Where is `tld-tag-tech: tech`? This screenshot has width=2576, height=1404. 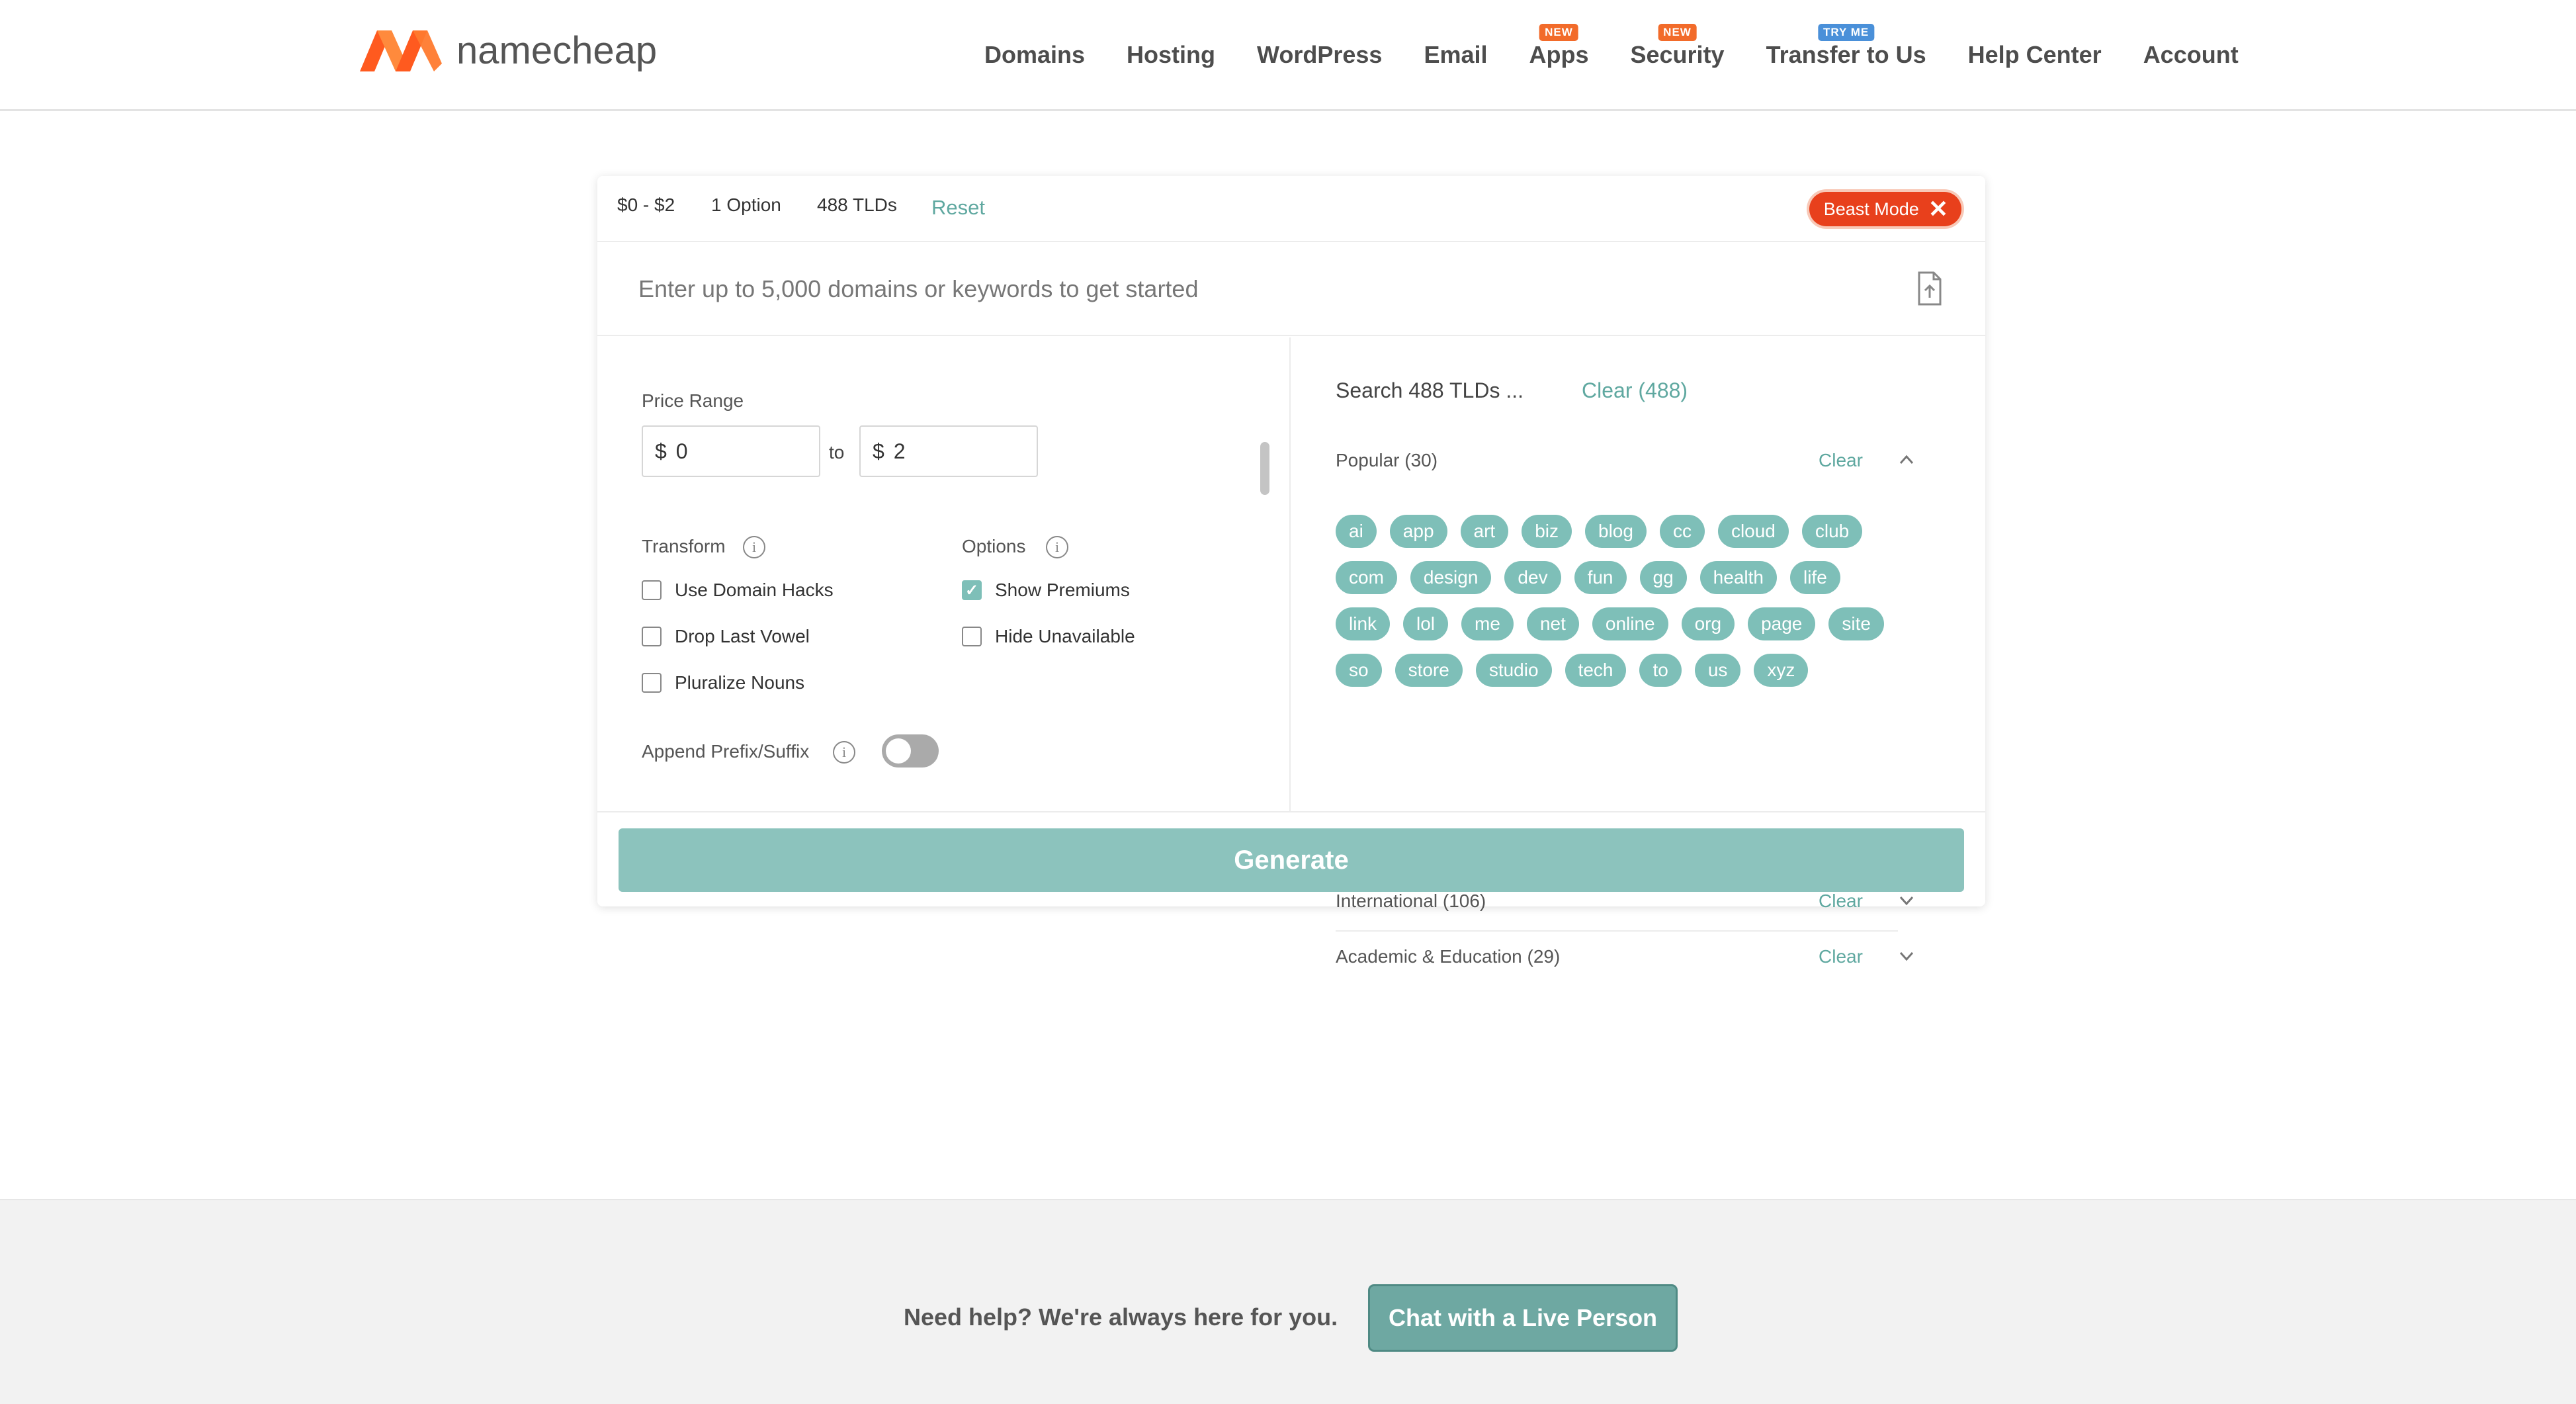
tld-tag-tech: tech is located at coordinates (1596, 670).